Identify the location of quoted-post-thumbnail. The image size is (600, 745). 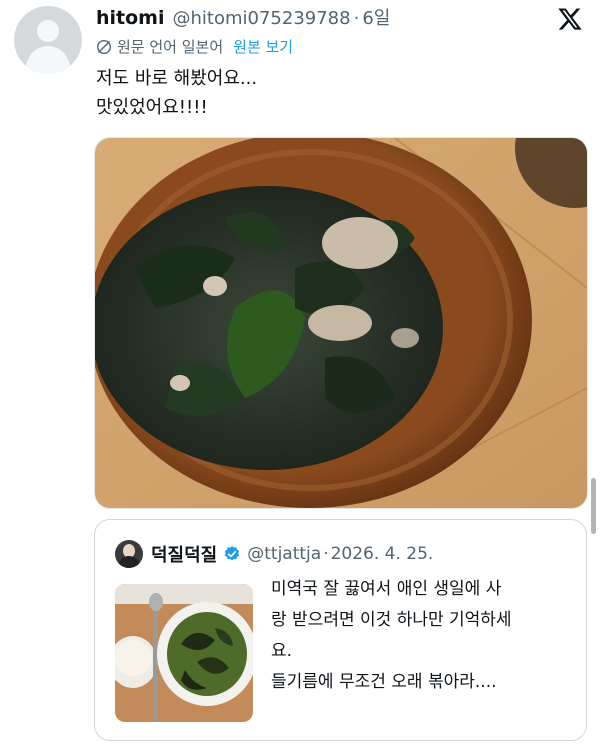
(184, 653).